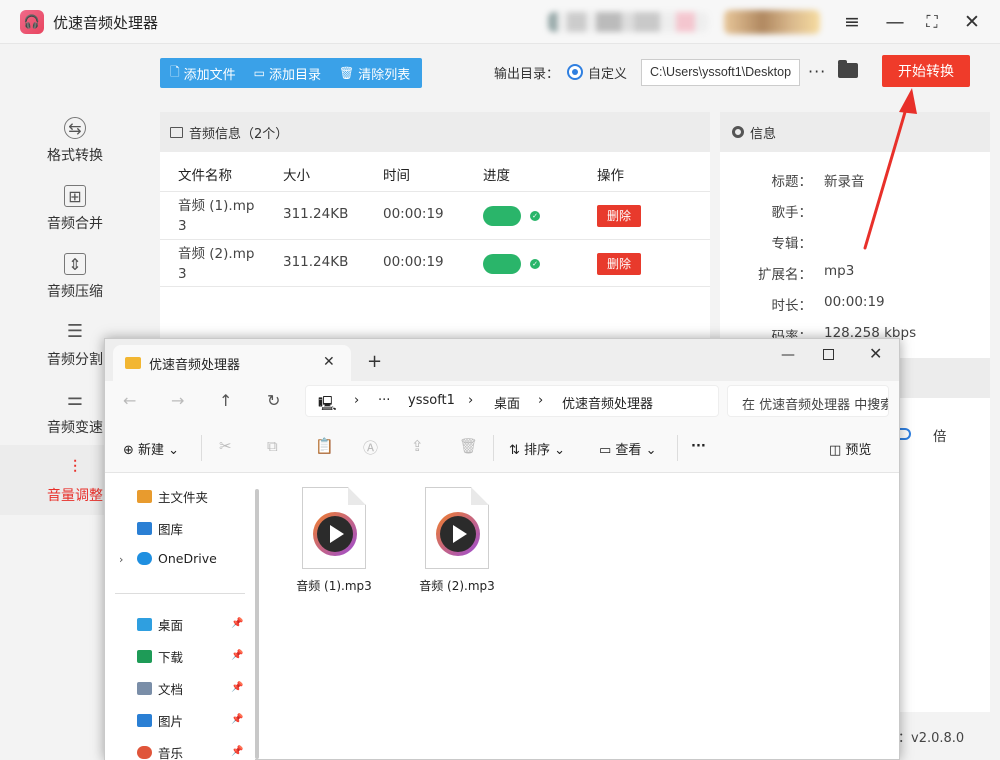  Describe the element at coordinates (75, 360) in the screenshot. I see `sidebar-item-label: 音频分割` at that location.